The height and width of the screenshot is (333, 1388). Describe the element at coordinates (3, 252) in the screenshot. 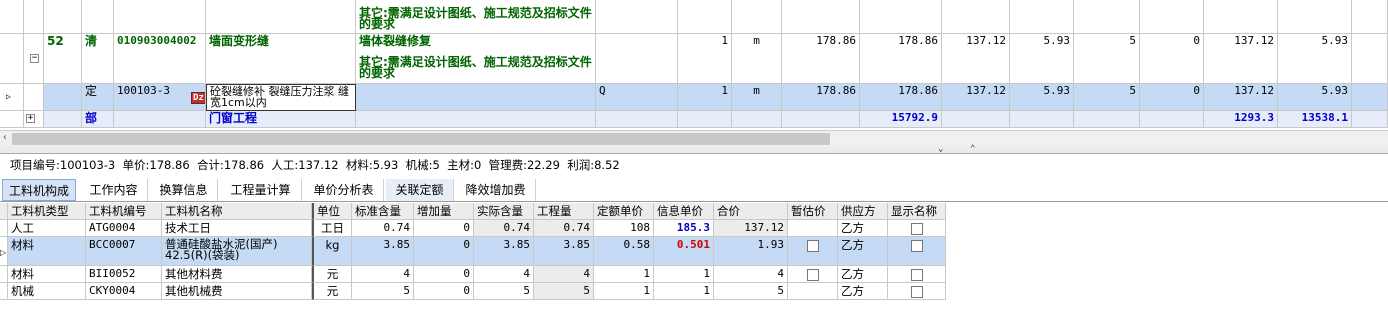

I see `row-pointer-icon: ▷` at that location.